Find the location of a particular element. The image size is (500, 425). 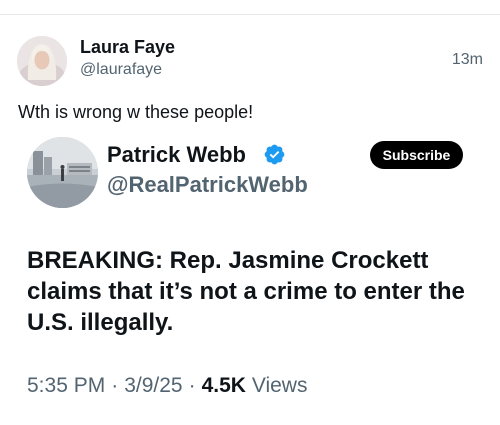

author-handle: @laurafaye is located at coordinates (121, 70).